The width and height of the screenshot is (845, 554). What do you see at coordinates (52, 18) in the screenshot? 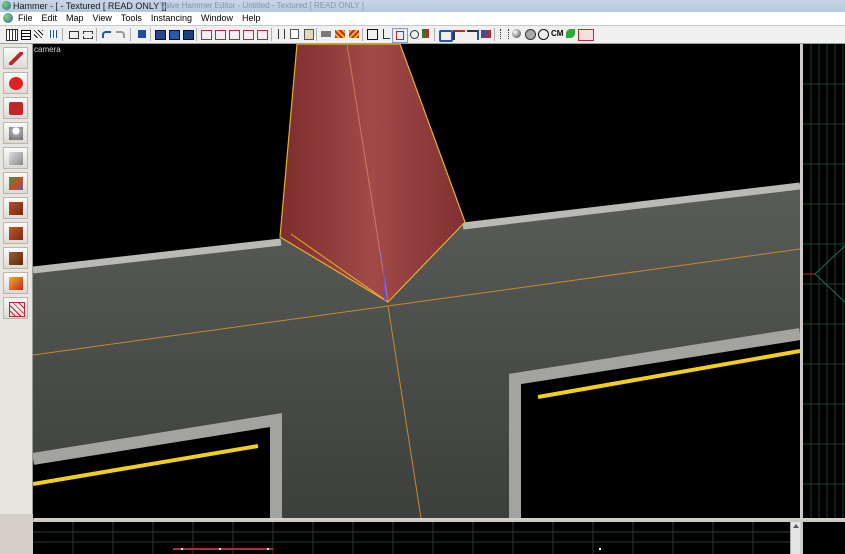
I see `menu-edit: Edit` at bounding box center [52, 18].